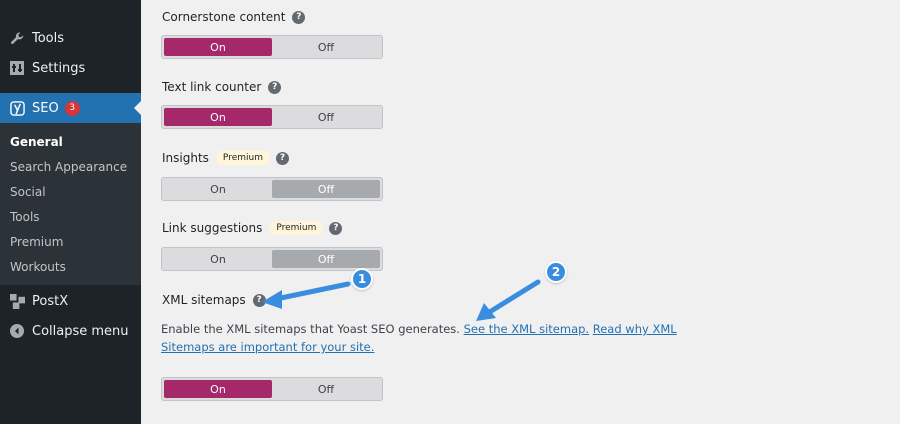  Describe the element at coordinates (272, 299) in the screenshot. I see `arrow-1-head` at that location.